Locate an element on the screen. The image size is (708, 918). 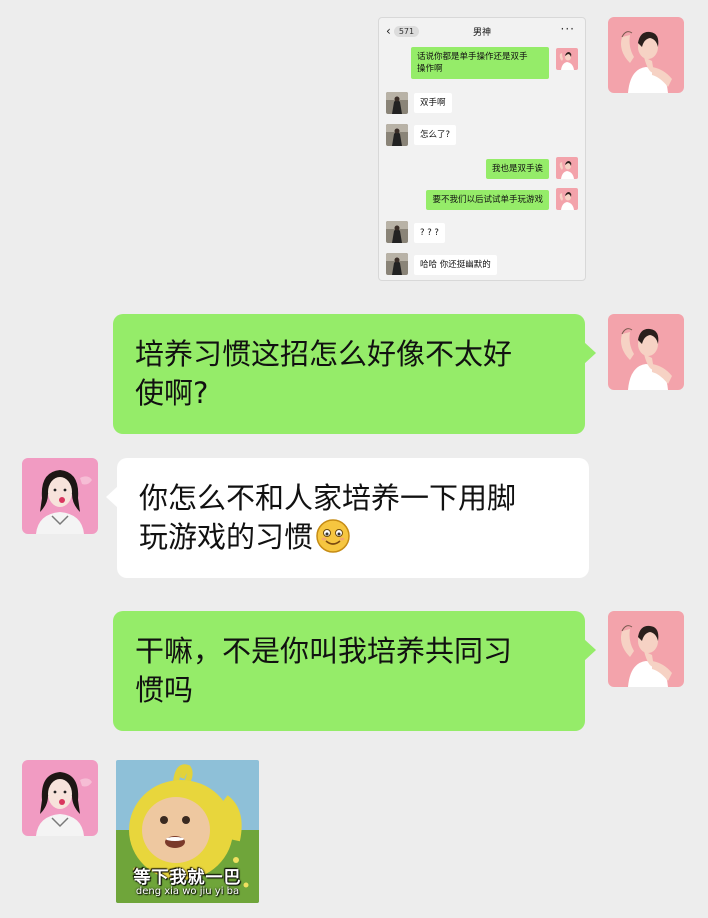
message-line: 培养习惯这招怎么好像不太好 is located at coordinates (324, 354).